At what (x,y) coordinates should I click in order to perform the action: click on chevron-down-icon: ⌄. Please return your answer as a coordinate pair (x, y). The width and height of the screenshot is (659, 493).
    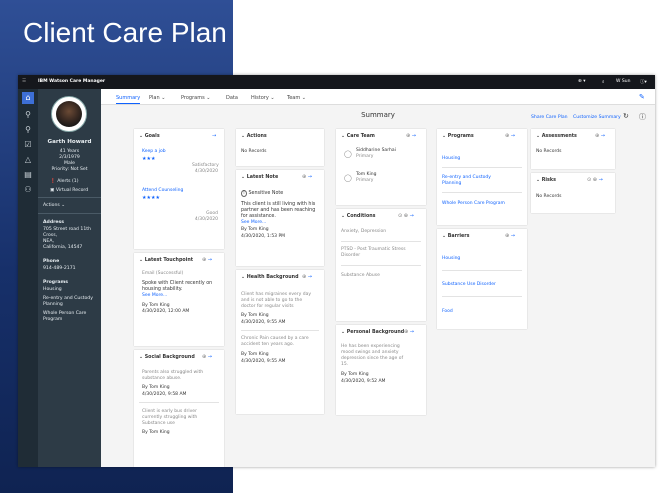
    Looking at the image, I should click on (63, 205).